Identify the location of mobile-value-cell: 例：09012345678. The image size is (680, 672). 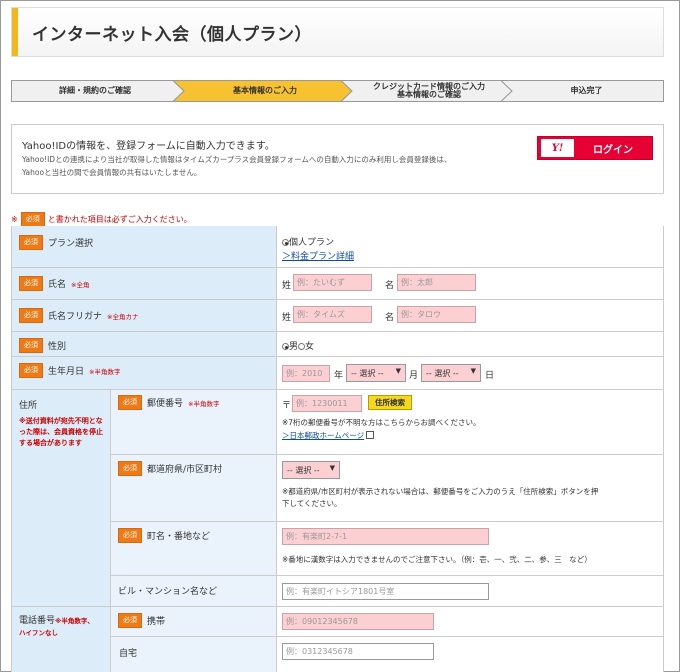
(469, 622).